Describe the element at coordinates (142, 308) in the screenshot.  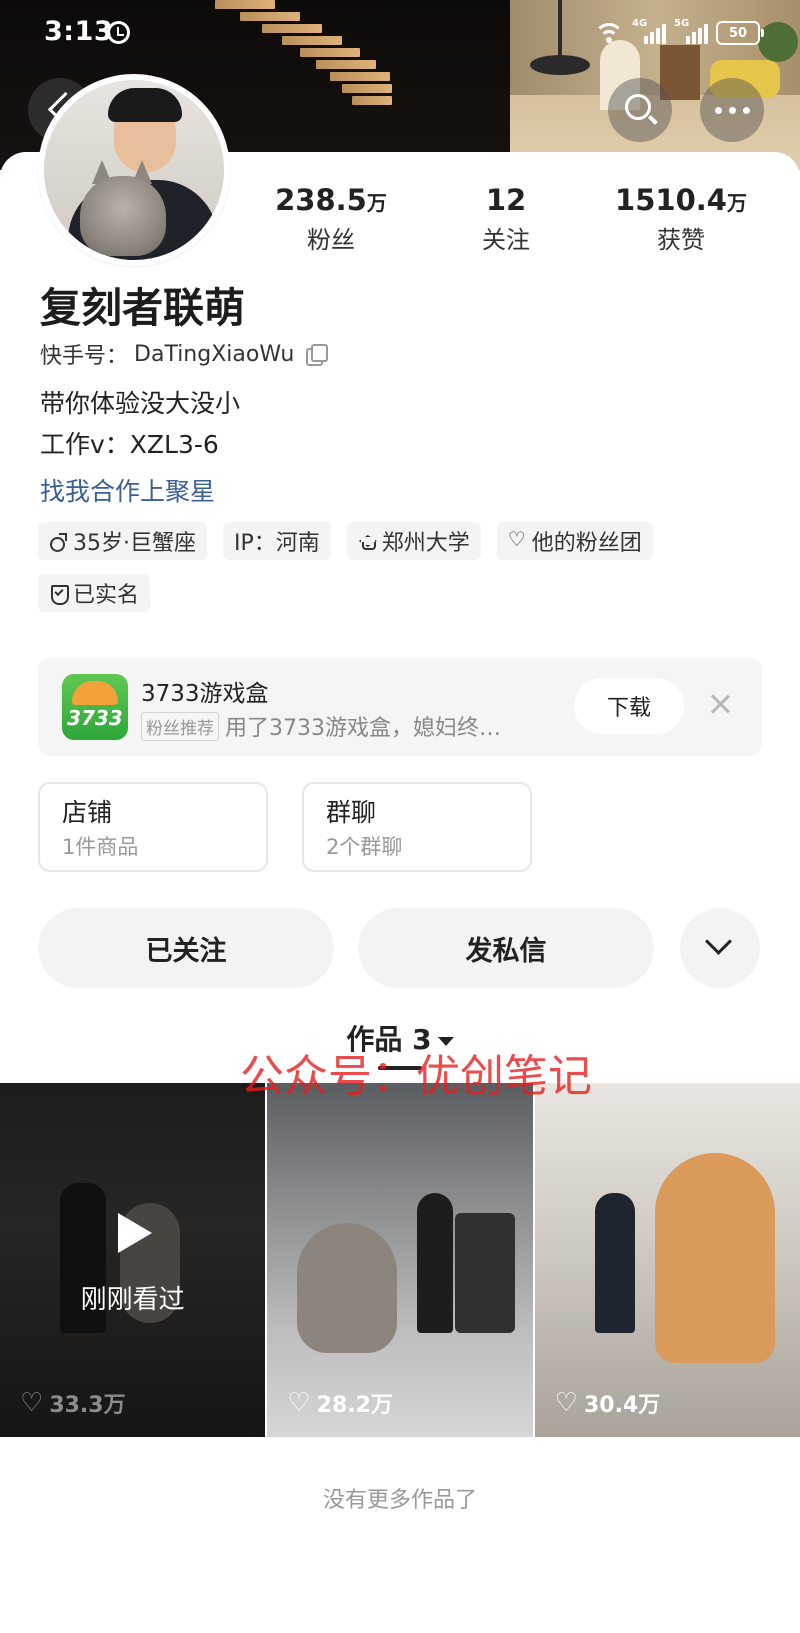
I see `nickname: 复刻者联萌` at that location.